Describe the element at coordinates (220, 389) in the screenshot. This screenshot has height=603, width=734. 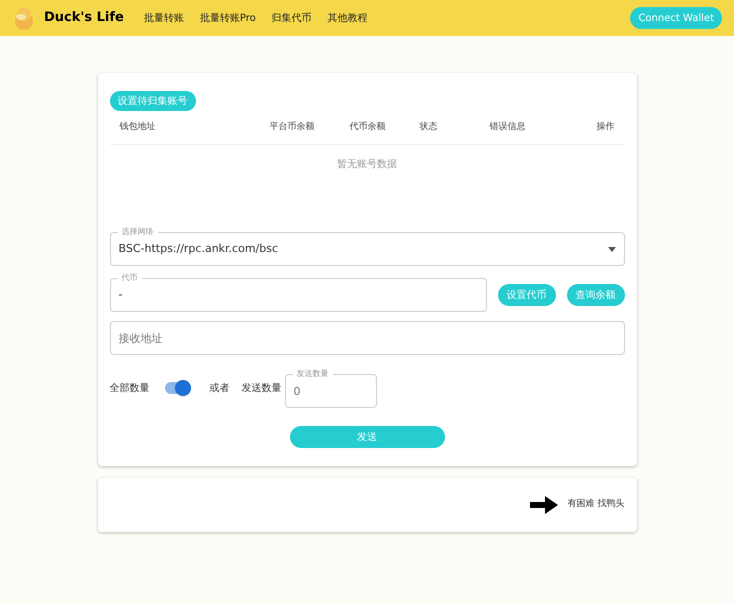
I see `or-text: 或者` at that location.